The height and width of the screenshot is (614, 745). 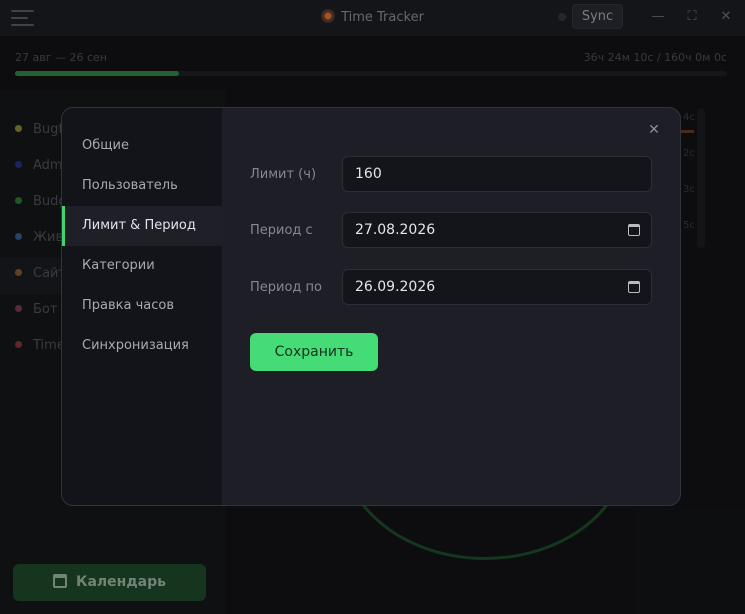 What do you see at coordinates (142, 346) in the screenshot?
I see `settings-nav-item: Синхронизация` at bounding box center [142, 346].